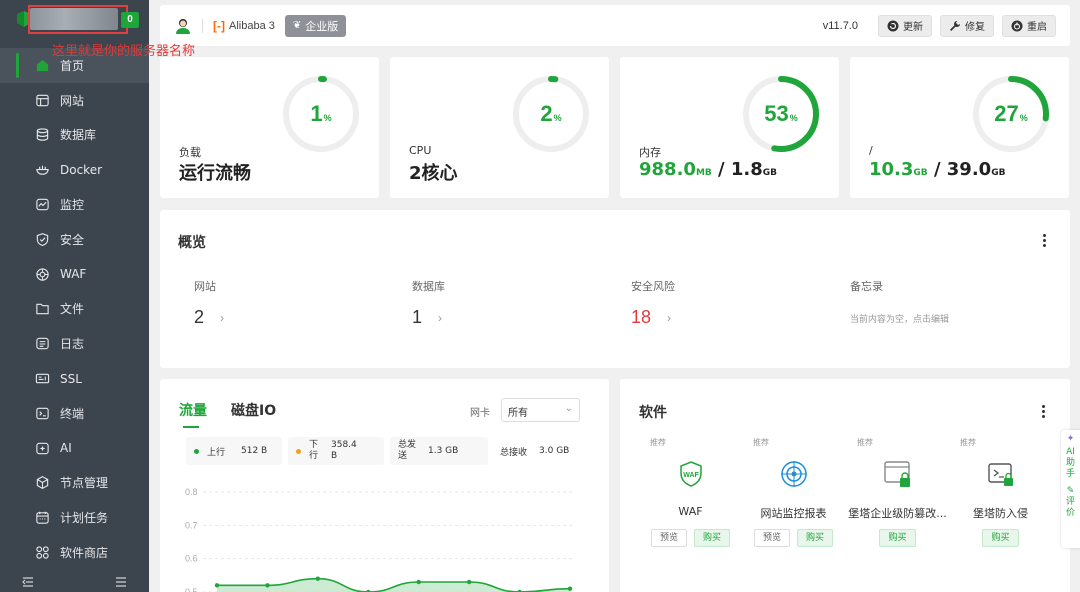 The image size is (1080, 592). Describe the element at coordinates (568, 408) in the screenshot. I see `chevron-down-icon: ⌄` at that location.